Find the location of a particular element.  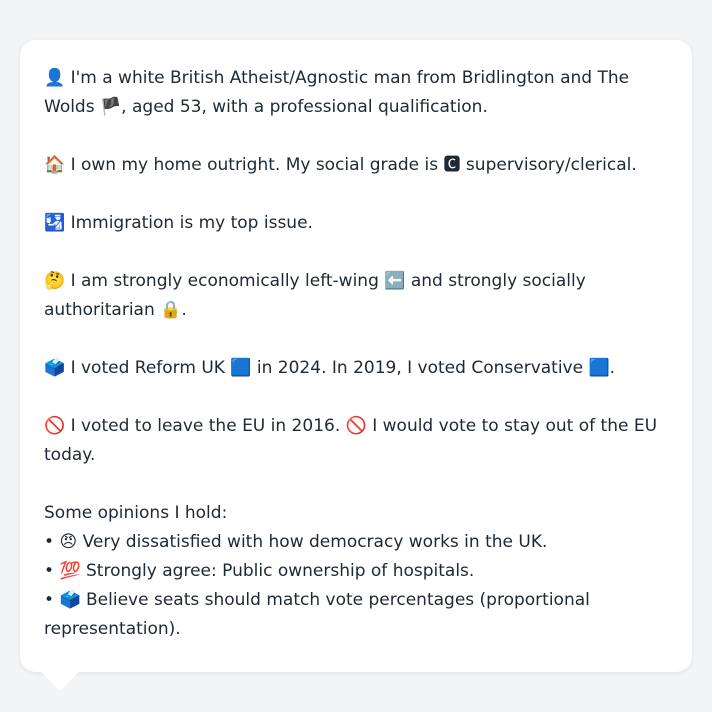

person-icon: 👤 is located at coordinates (55, 78).